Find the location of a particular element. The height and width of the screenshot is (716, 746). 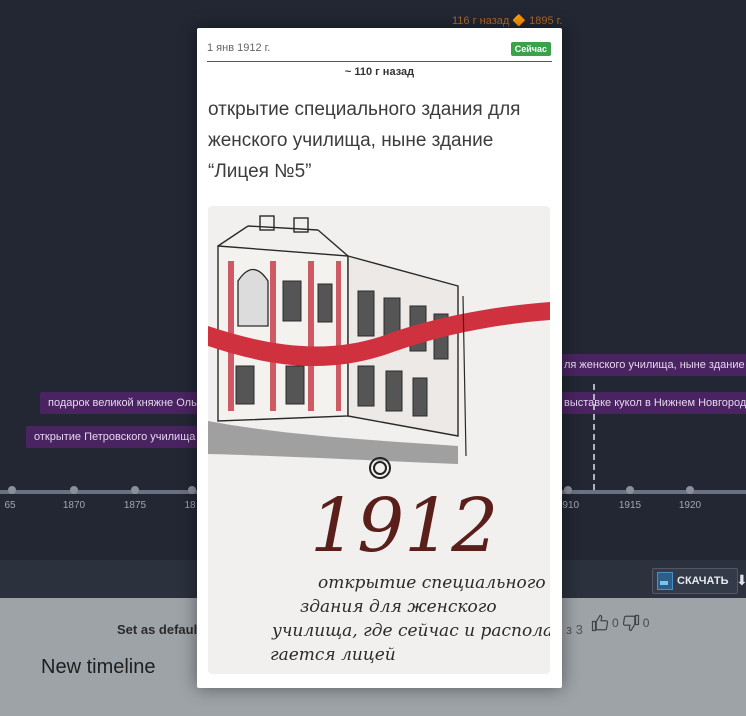

axis-label: 1920 is located at coordinates (690, 505).